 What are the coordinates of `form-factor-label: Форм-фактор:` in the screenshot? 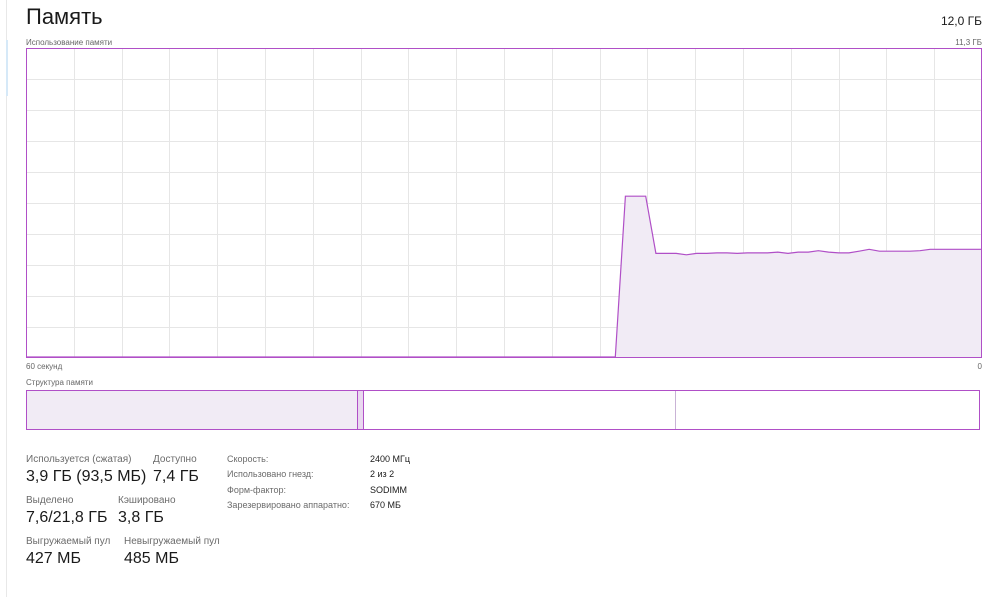 It's located at (257, 490).